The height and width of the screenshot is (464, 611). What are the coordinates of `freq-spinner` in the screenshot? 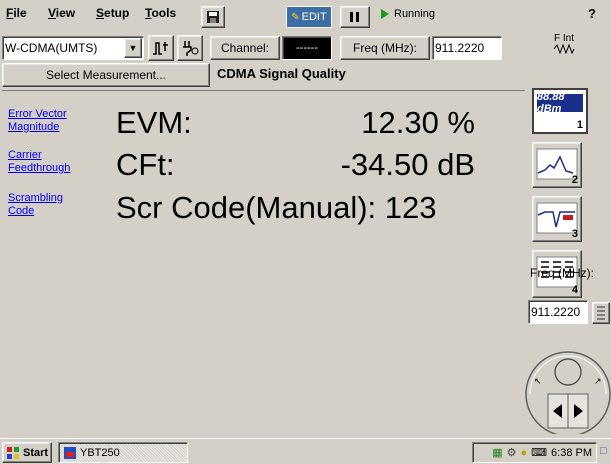 It's located at (601, 313).